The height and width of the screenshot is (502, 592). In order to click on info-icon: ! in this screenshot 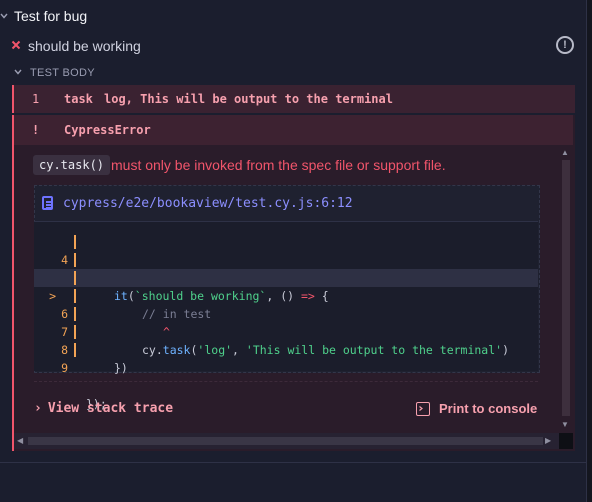, I will do `click(565, 45)`.